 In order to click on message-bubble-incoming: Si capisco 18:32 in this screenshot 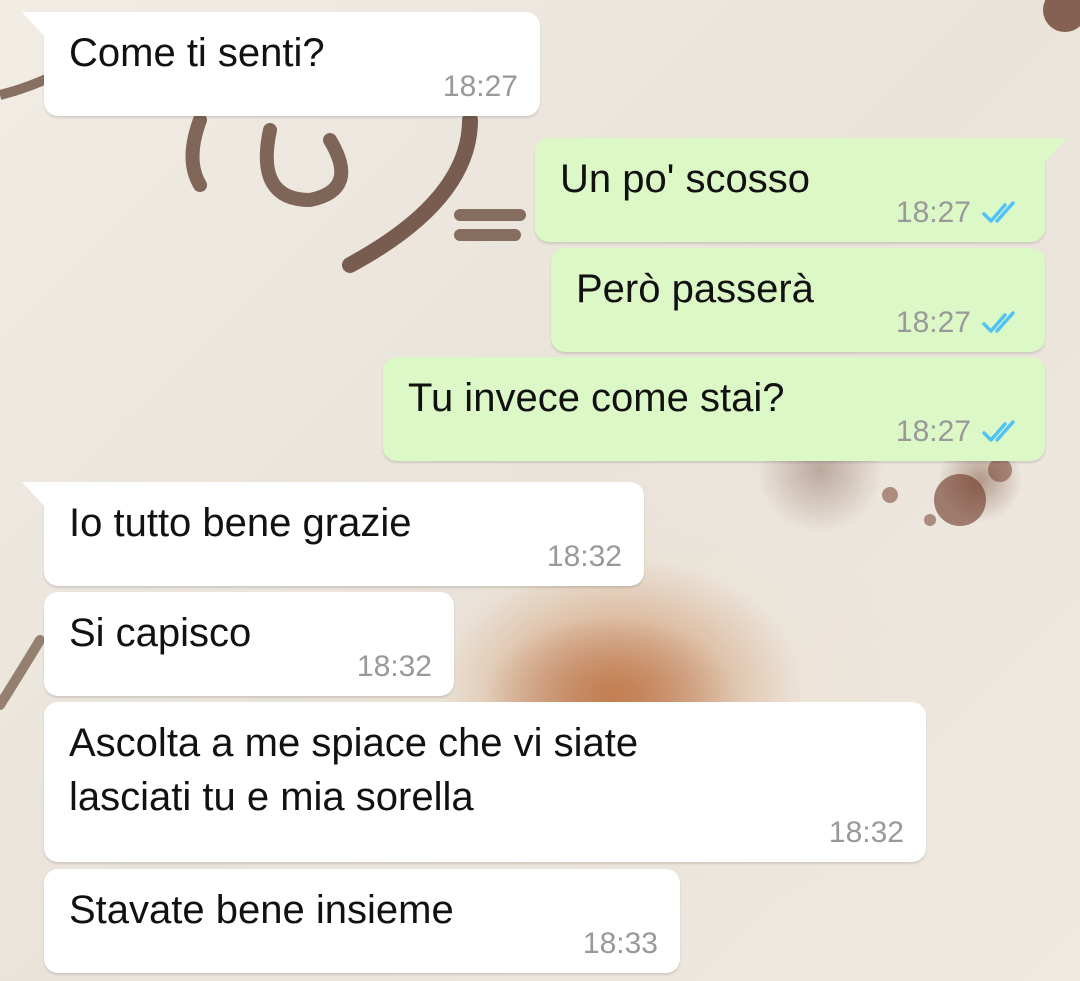, I will do `click(249, 644)`.